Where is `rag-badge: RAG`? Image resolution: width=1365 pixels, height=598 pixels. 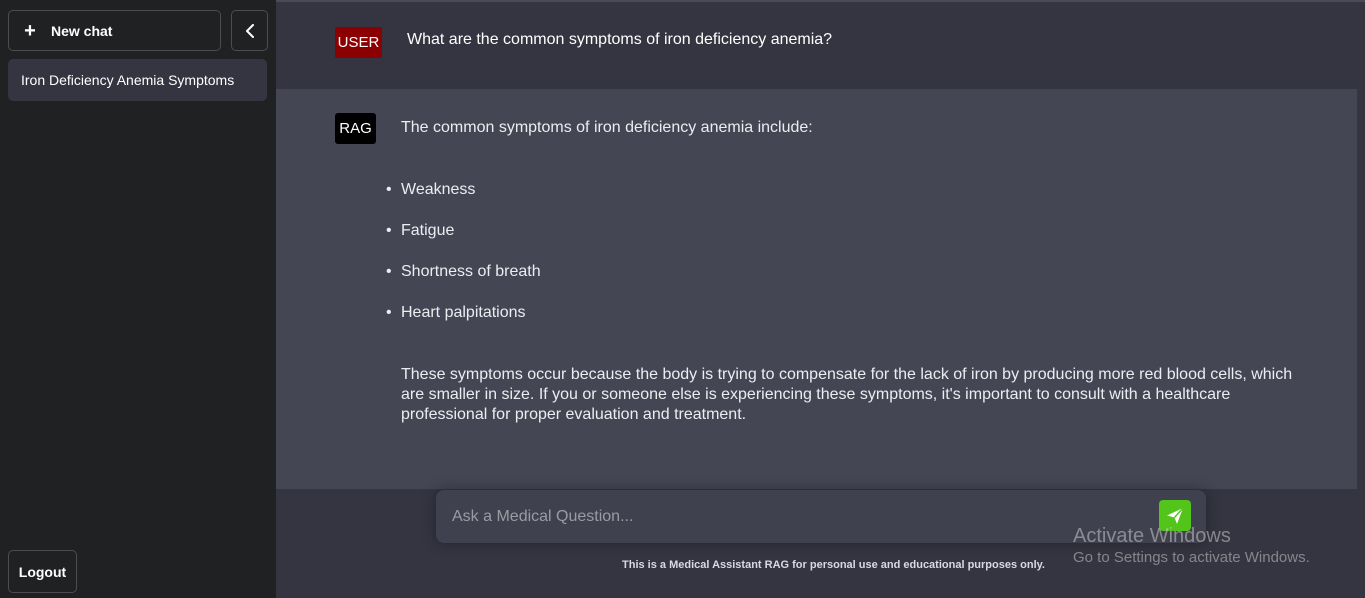 rag-badge: RAG is located at coordinates (355, 128).